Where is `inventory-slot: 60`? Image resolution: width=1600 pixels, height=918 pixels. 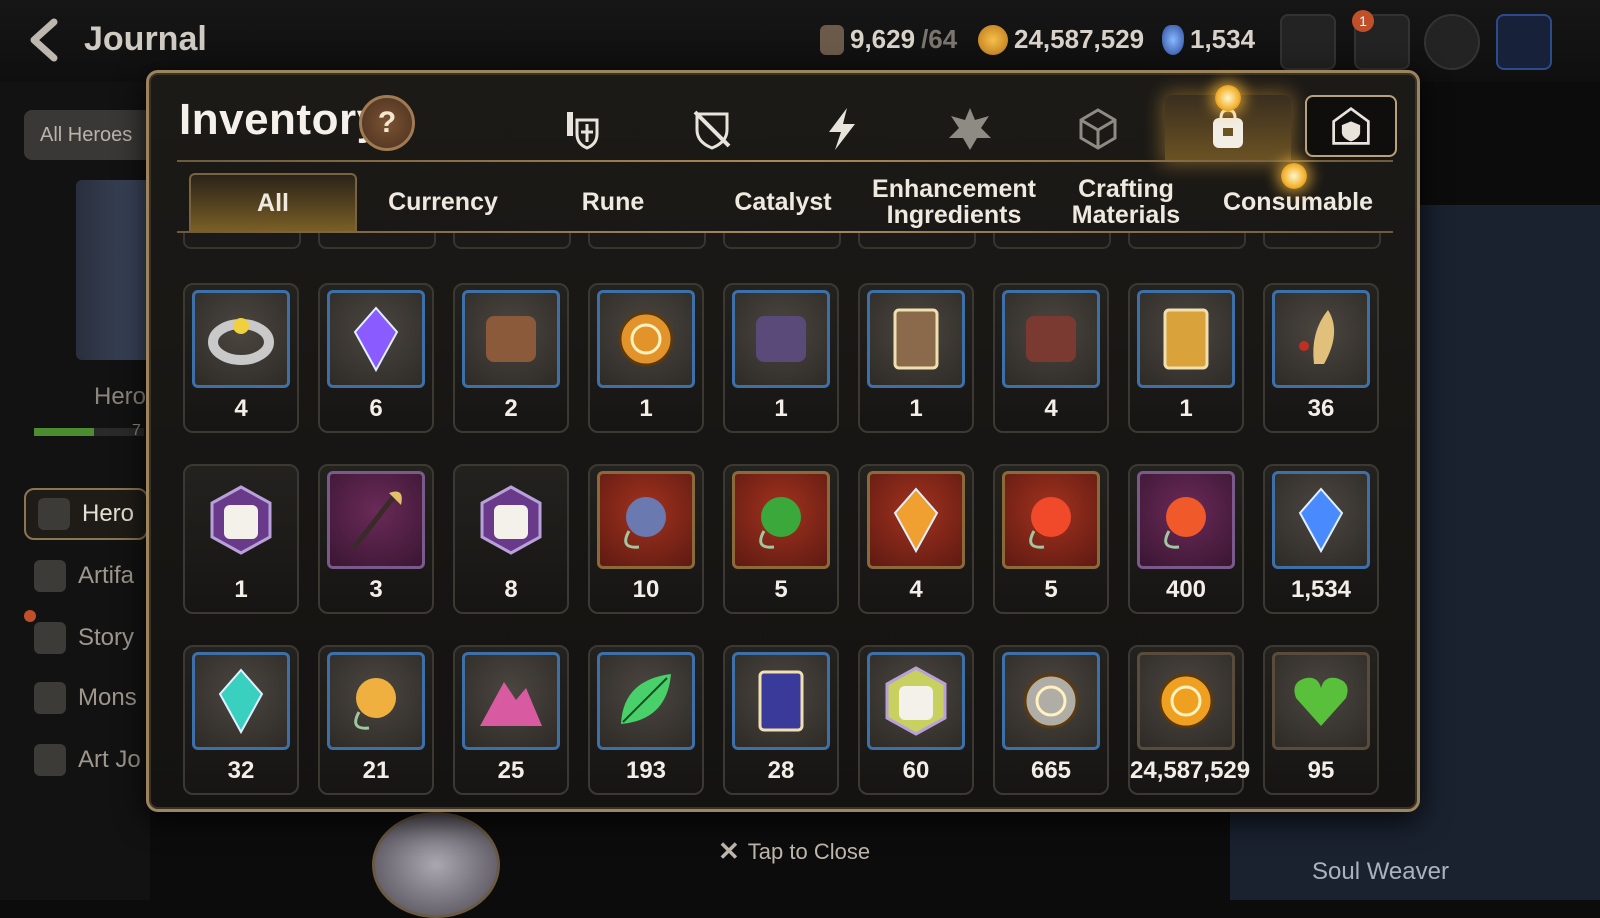
inventory-slot: 60 is located at coordinates (916, 720).